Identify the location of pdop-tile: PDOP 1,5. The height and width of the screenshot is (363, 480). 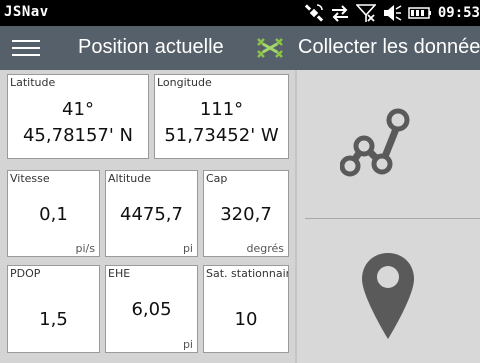
(53, 309).